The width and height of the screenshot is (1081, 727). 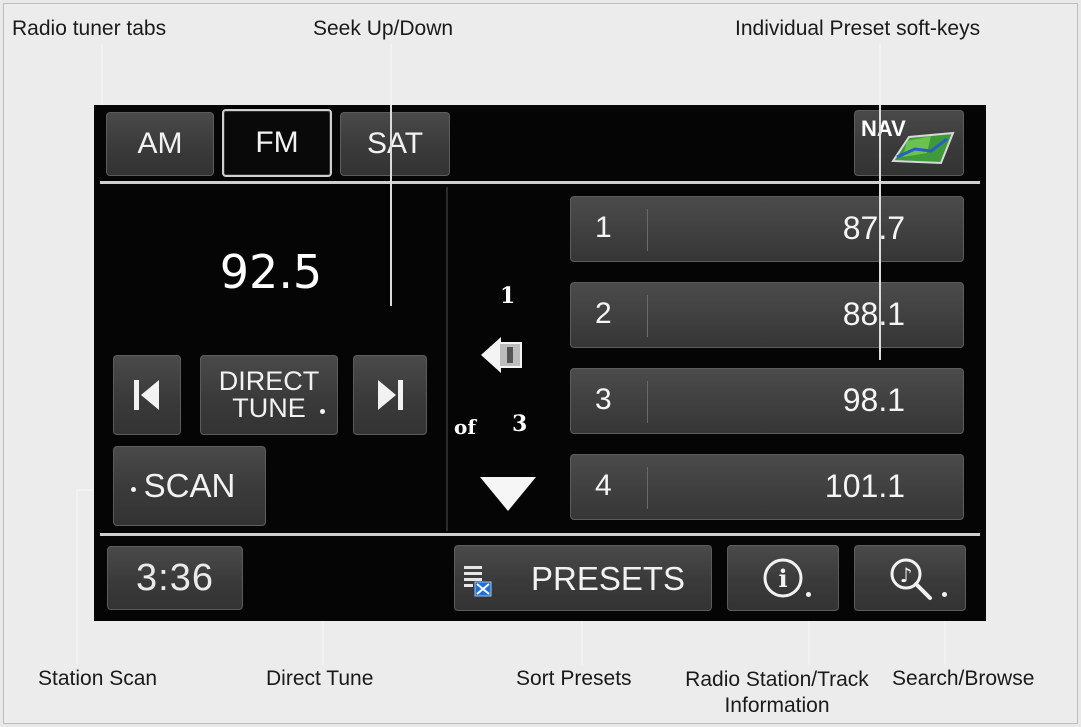 I want to click on preset-frequency: 101.1, so click(x=864, y=486).